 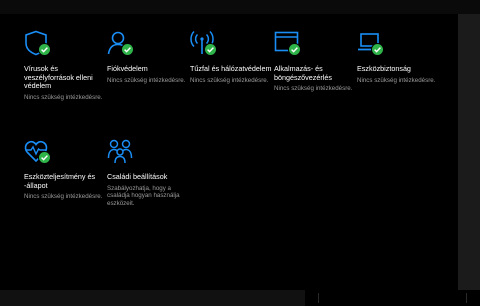 I want to click on tile-title: Családi beállítások, so click(x=137, y=176).